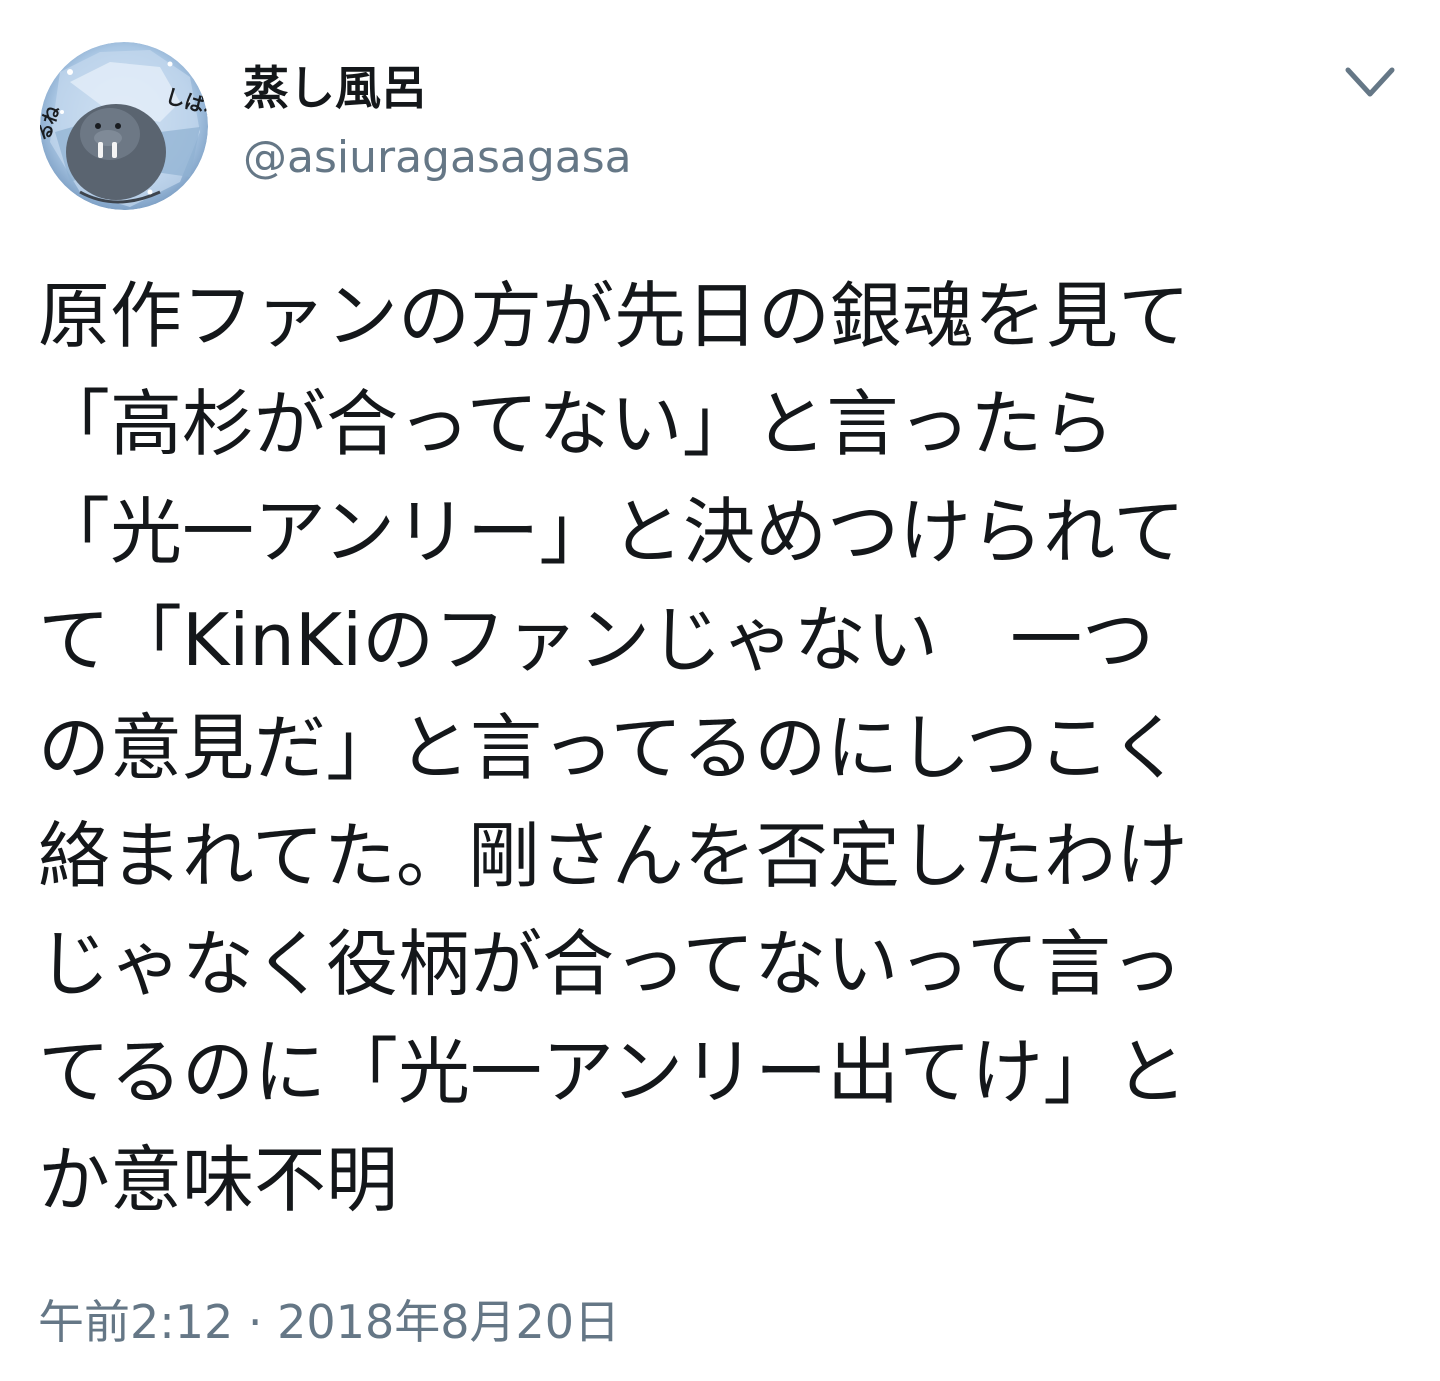 This screenshot has height=1381, width=1440. Describe the element at coordinates (335, 88) in the screenshot. I see `display-name: 蒸し風呂` at that location.